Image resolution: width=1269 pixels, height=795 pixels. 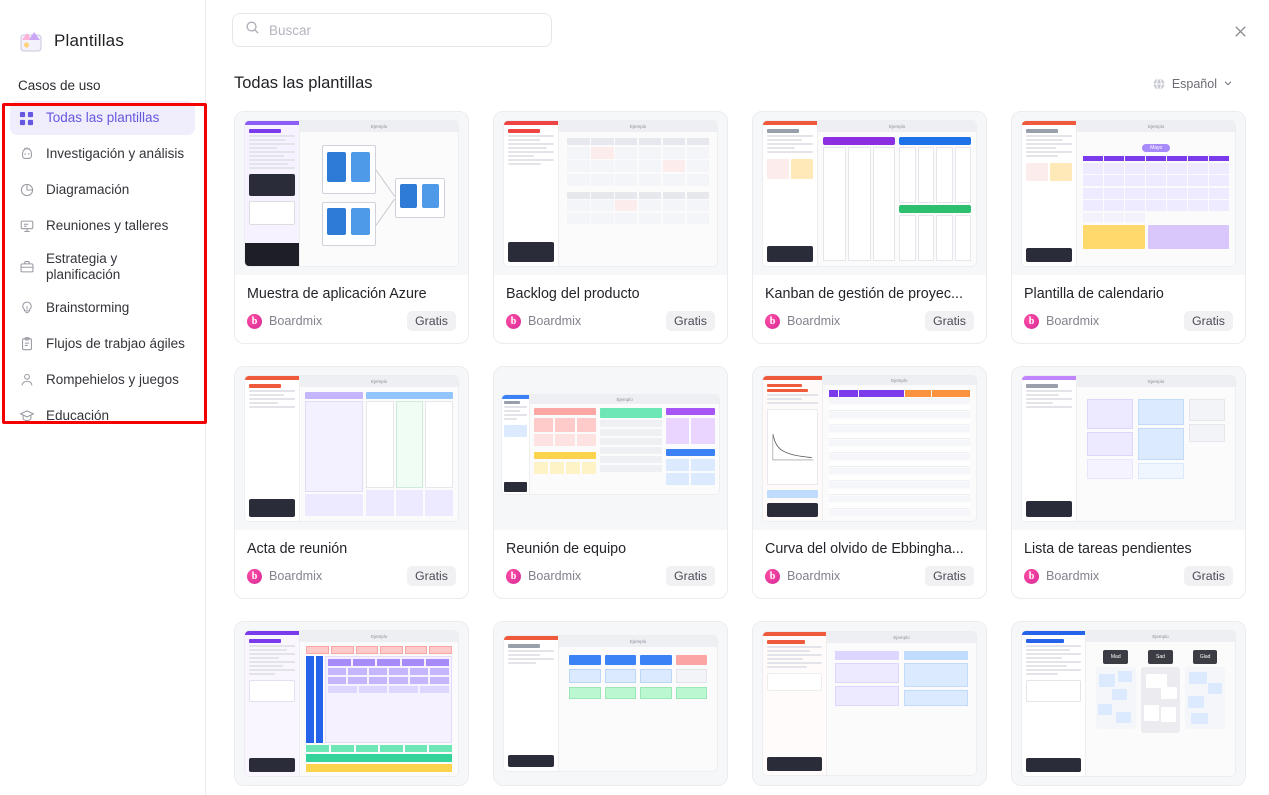 What do you see at coordinates (26, 226) in the screenshot?
I see `presentation-icon` at bounding box center [26, 226].